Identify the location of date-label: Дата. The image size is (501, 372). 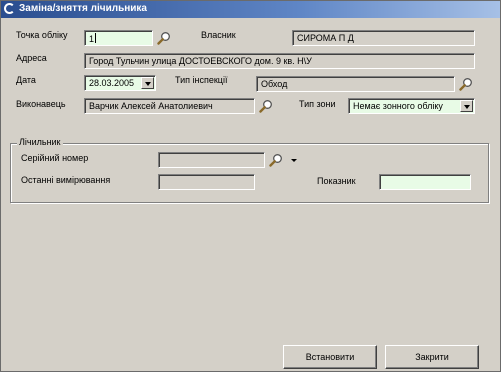
(26, 80).